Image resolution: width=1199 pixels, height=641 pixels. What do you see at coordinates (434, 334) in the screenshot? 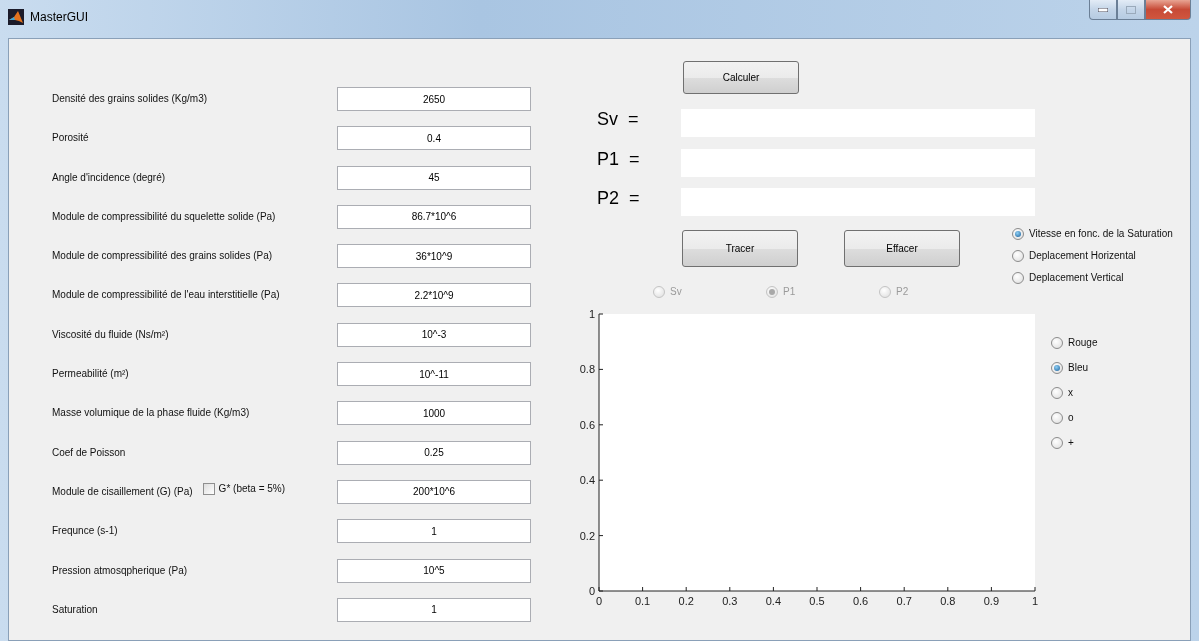
I see `input-field: 10^-3` at bounding box center [434, 334].